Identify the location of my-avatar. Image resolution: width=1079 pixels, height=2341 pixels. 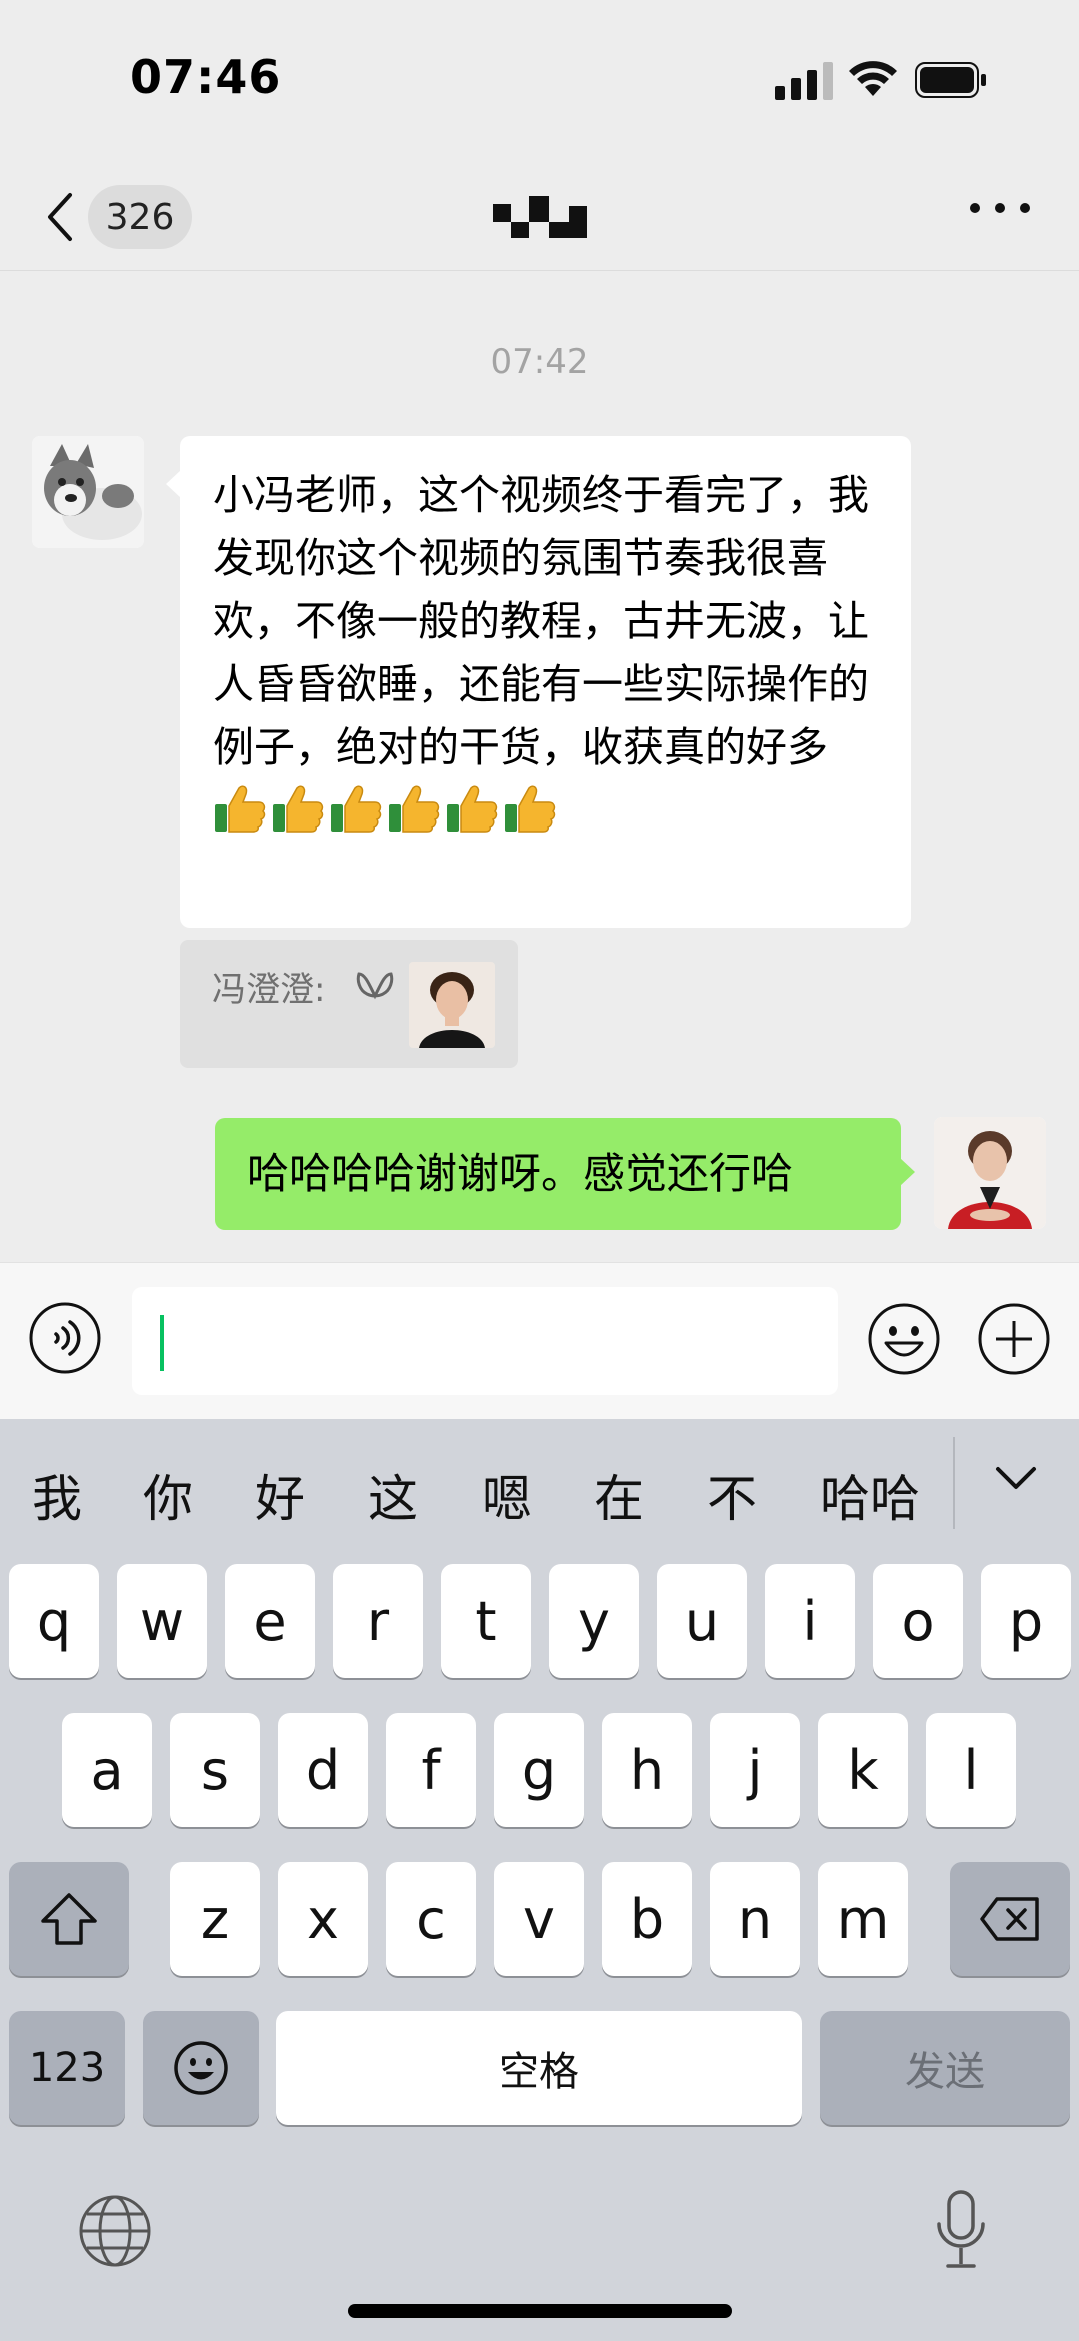
(990, 1173).